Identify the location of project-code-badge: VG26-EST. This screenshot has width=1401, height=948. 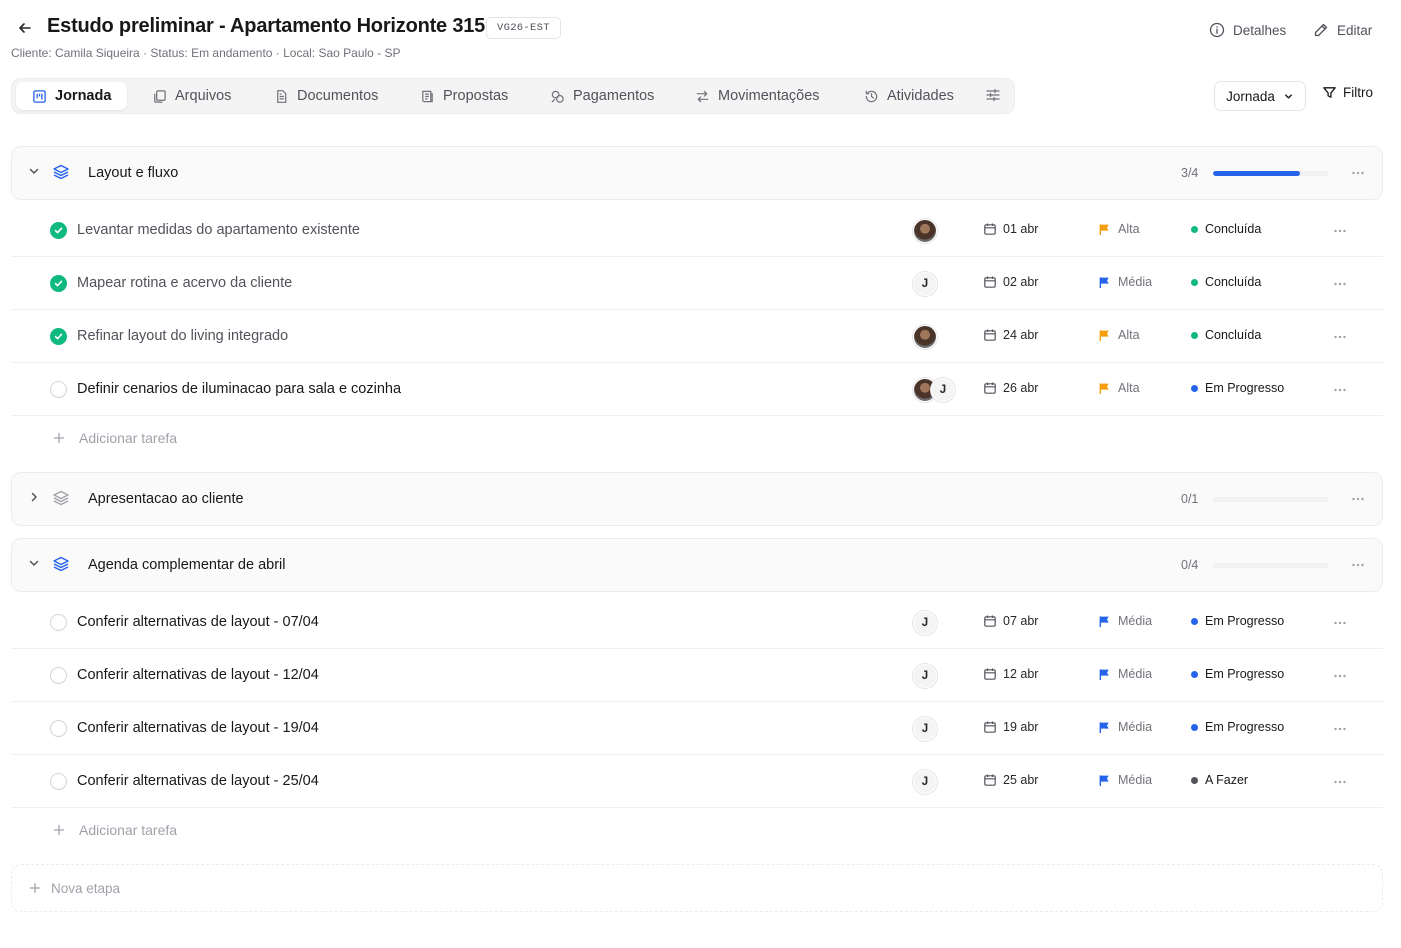
(523, 28).